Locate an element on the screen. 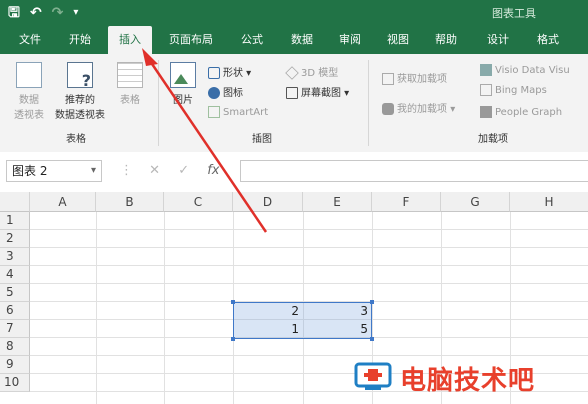 The width and height of the screenshot is (588, 404). annotation-arrow is located at coordinates (205, 140).